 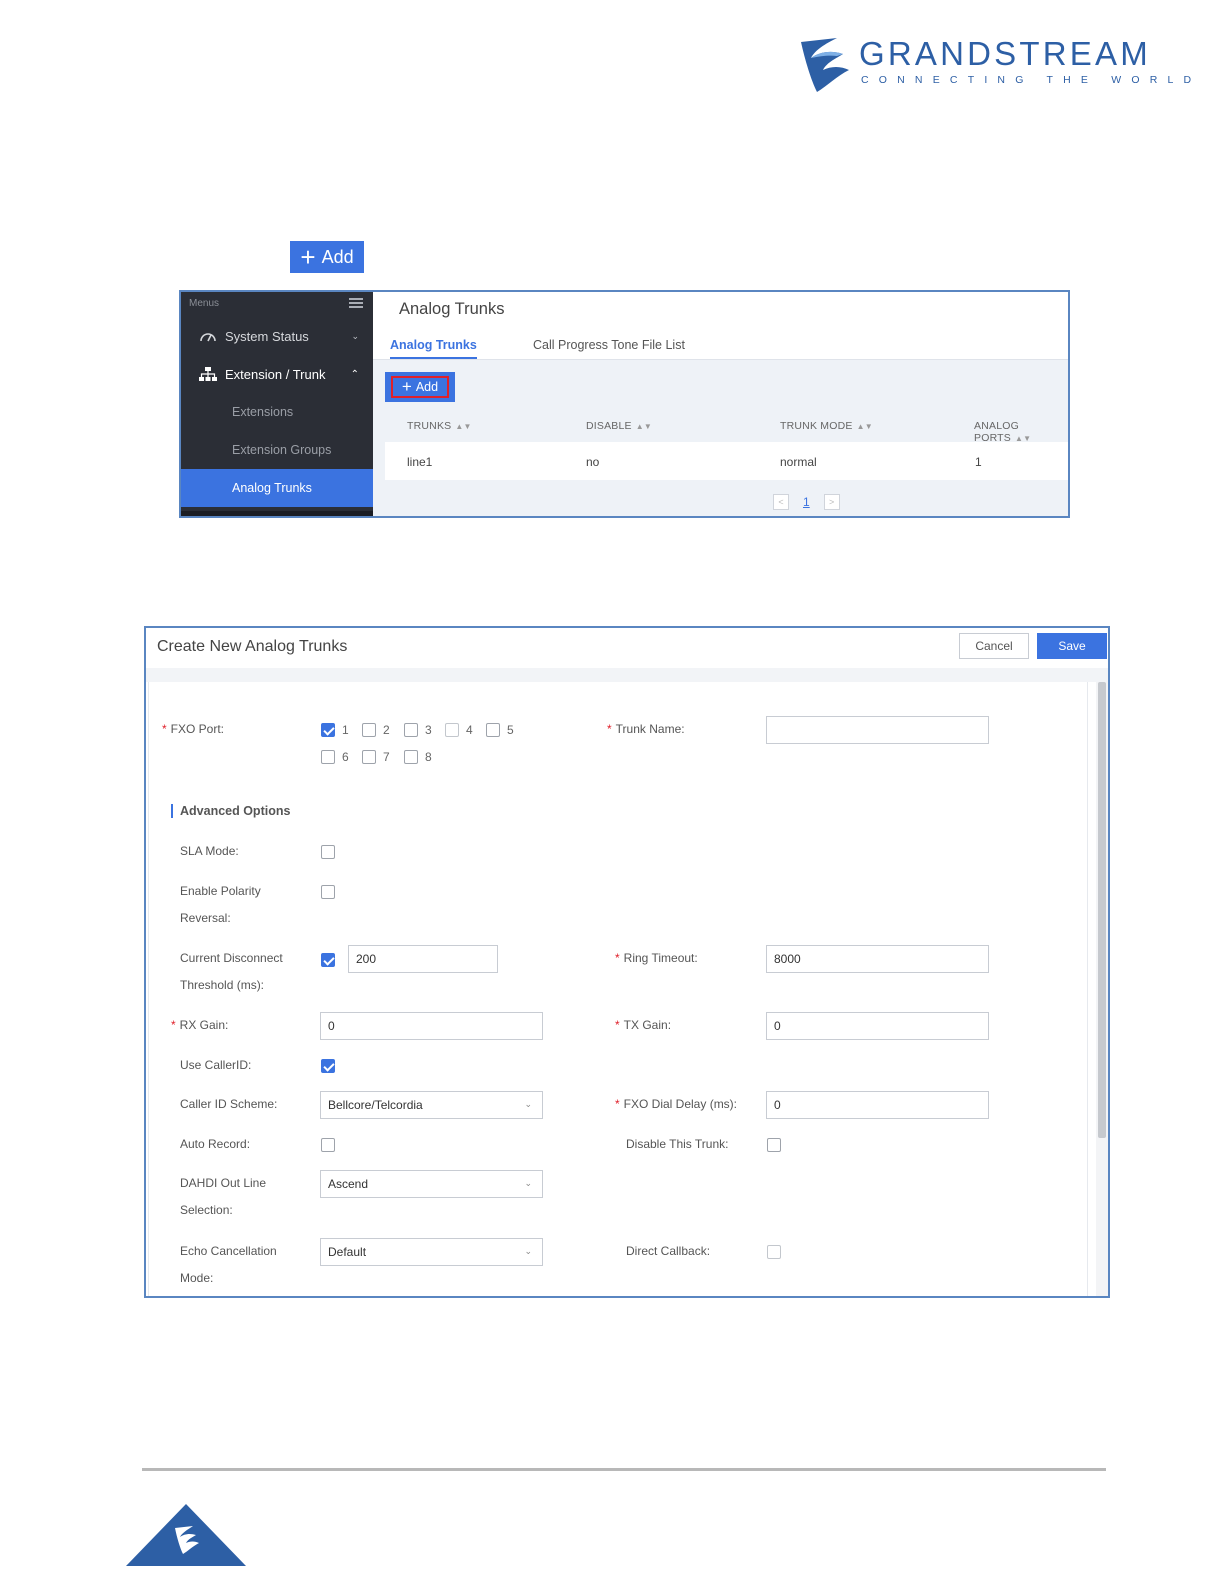 I want to click on add-highlight-box: + Add, so click(x=420, y=387).